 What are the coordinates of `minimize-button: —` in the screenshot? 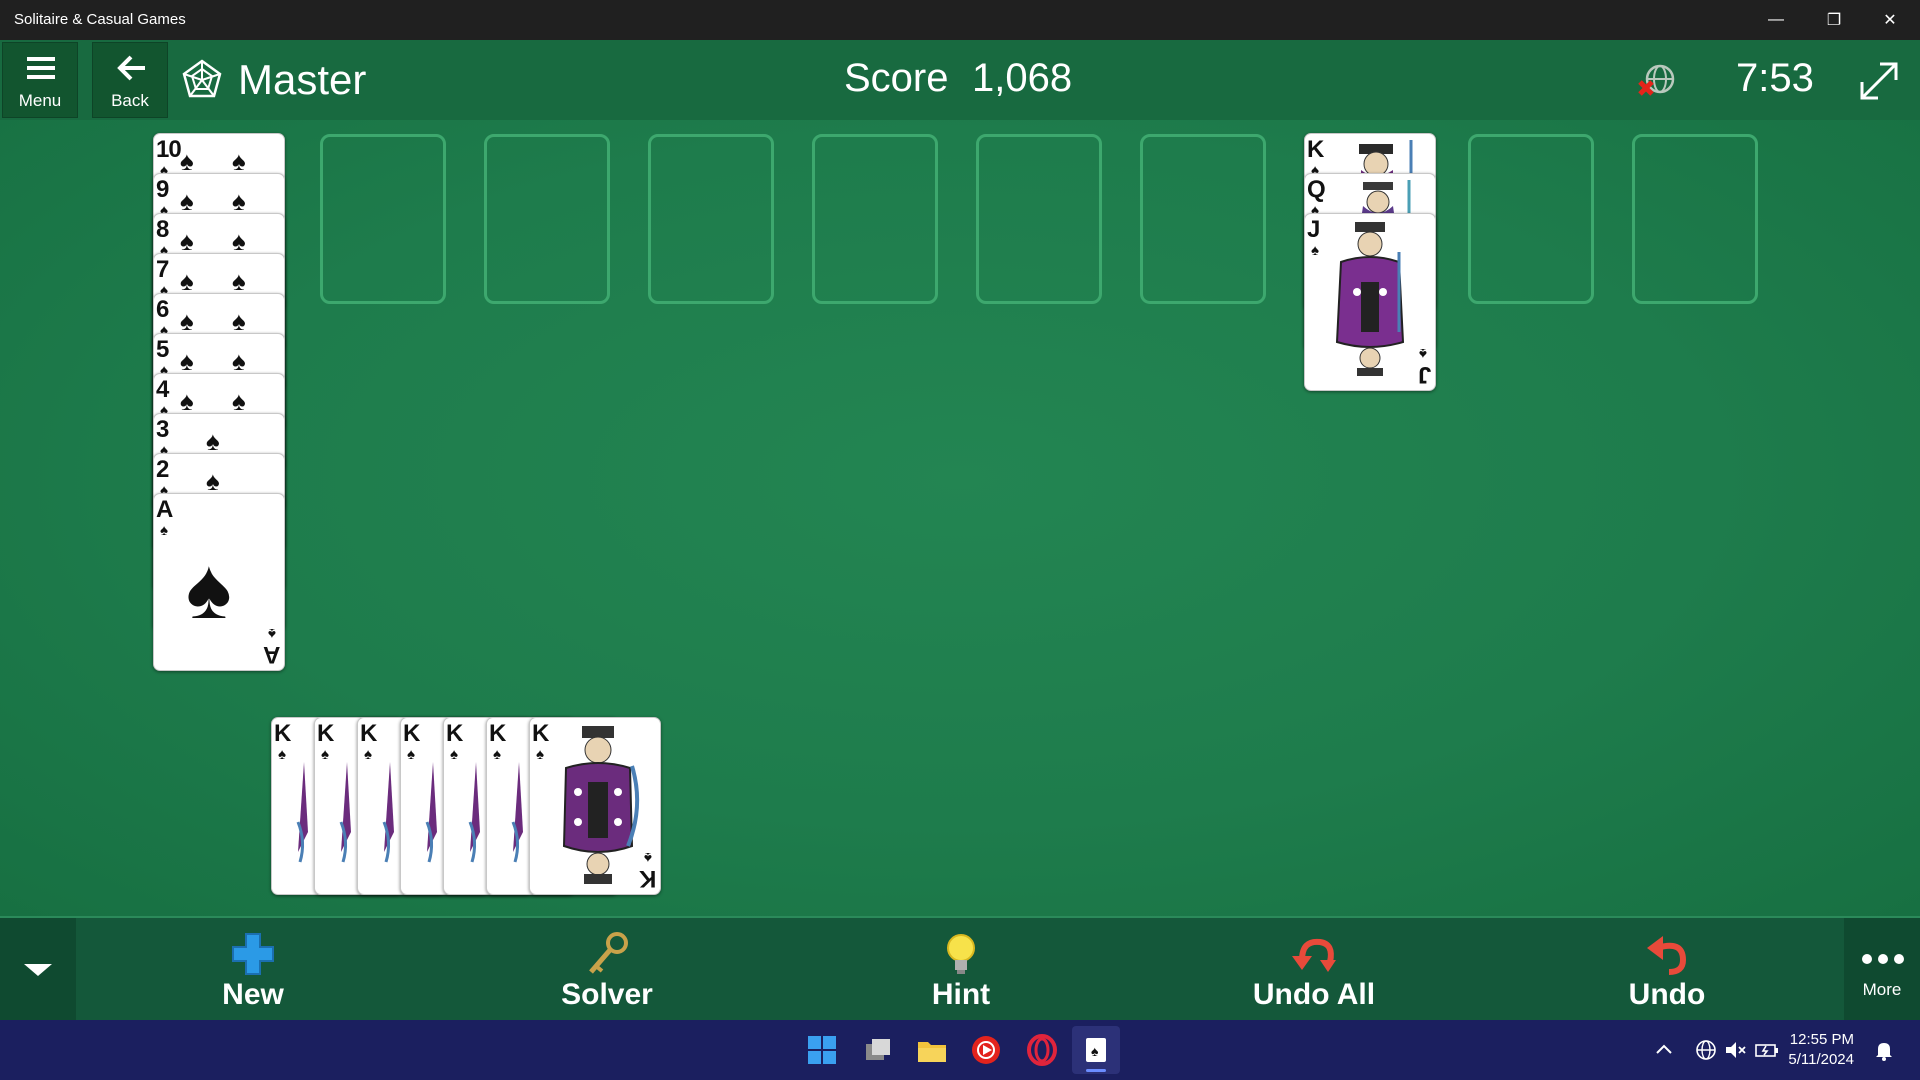 It's located at (1776, 20).